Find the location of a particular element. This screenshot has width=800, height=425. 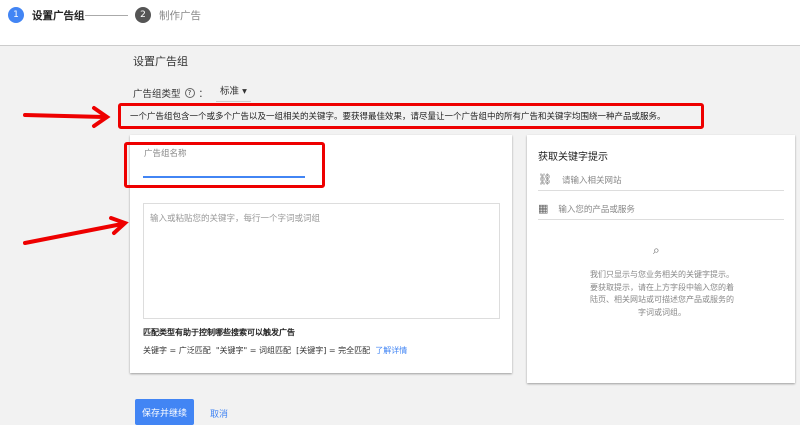

save-continue-button: 保存并继续 is located at coordinates (164, 412).